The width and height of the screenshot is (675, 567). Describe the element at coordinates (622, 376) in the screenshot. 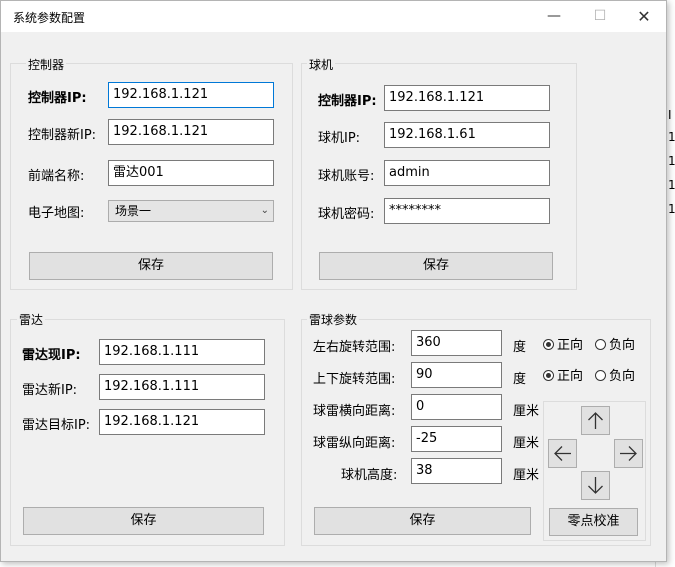

I see `tilt-reverse-label: 负向` at that location.